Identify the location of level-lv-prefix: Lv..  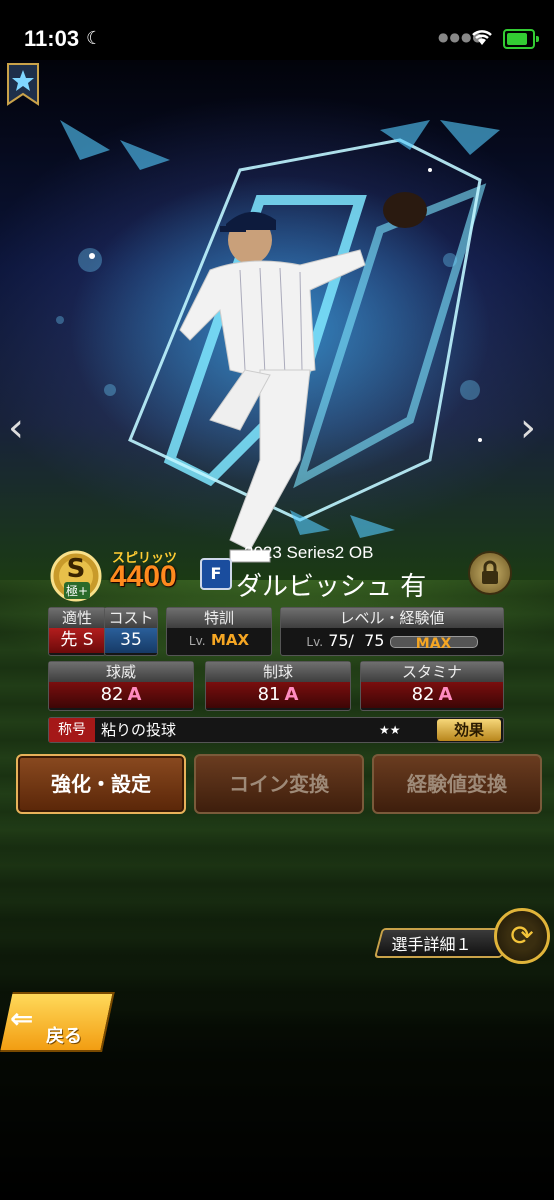
(315, 642).